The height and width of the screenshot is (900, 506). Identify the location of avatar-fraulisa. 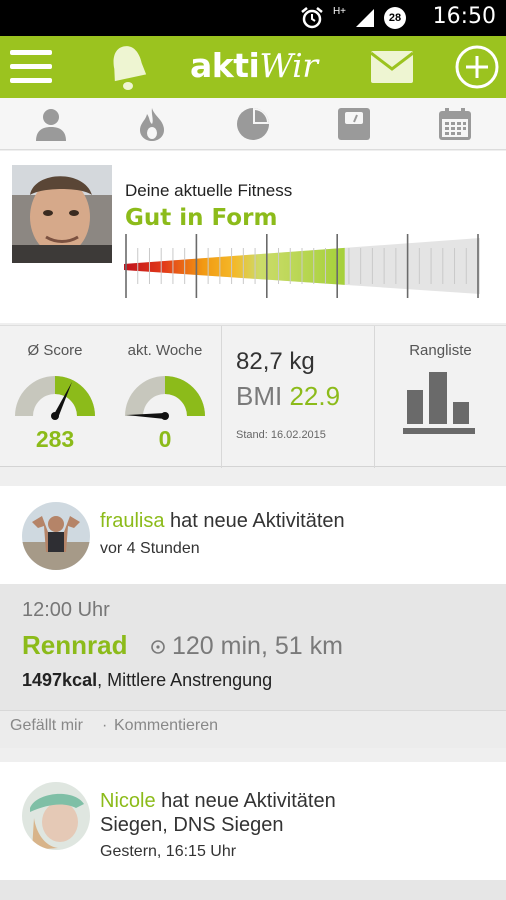
(56, 536).